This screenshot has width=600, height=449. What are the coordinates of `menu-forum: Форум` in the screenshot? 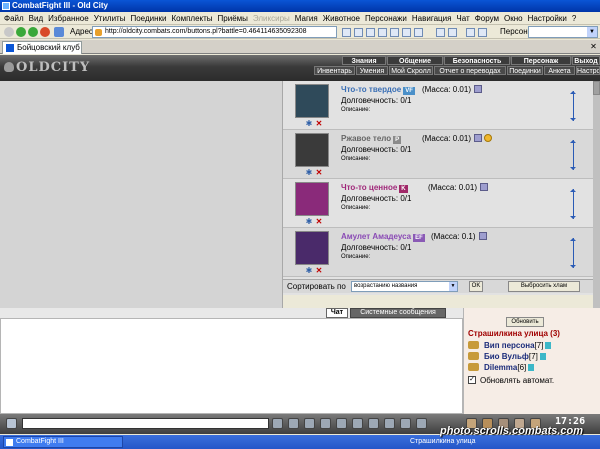 It's located at (487, 18).